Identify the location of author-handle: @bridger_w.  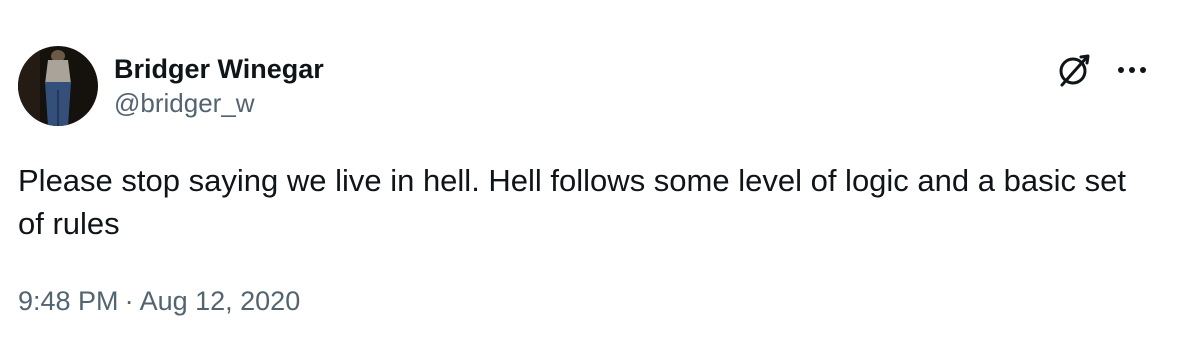
(219, 103).